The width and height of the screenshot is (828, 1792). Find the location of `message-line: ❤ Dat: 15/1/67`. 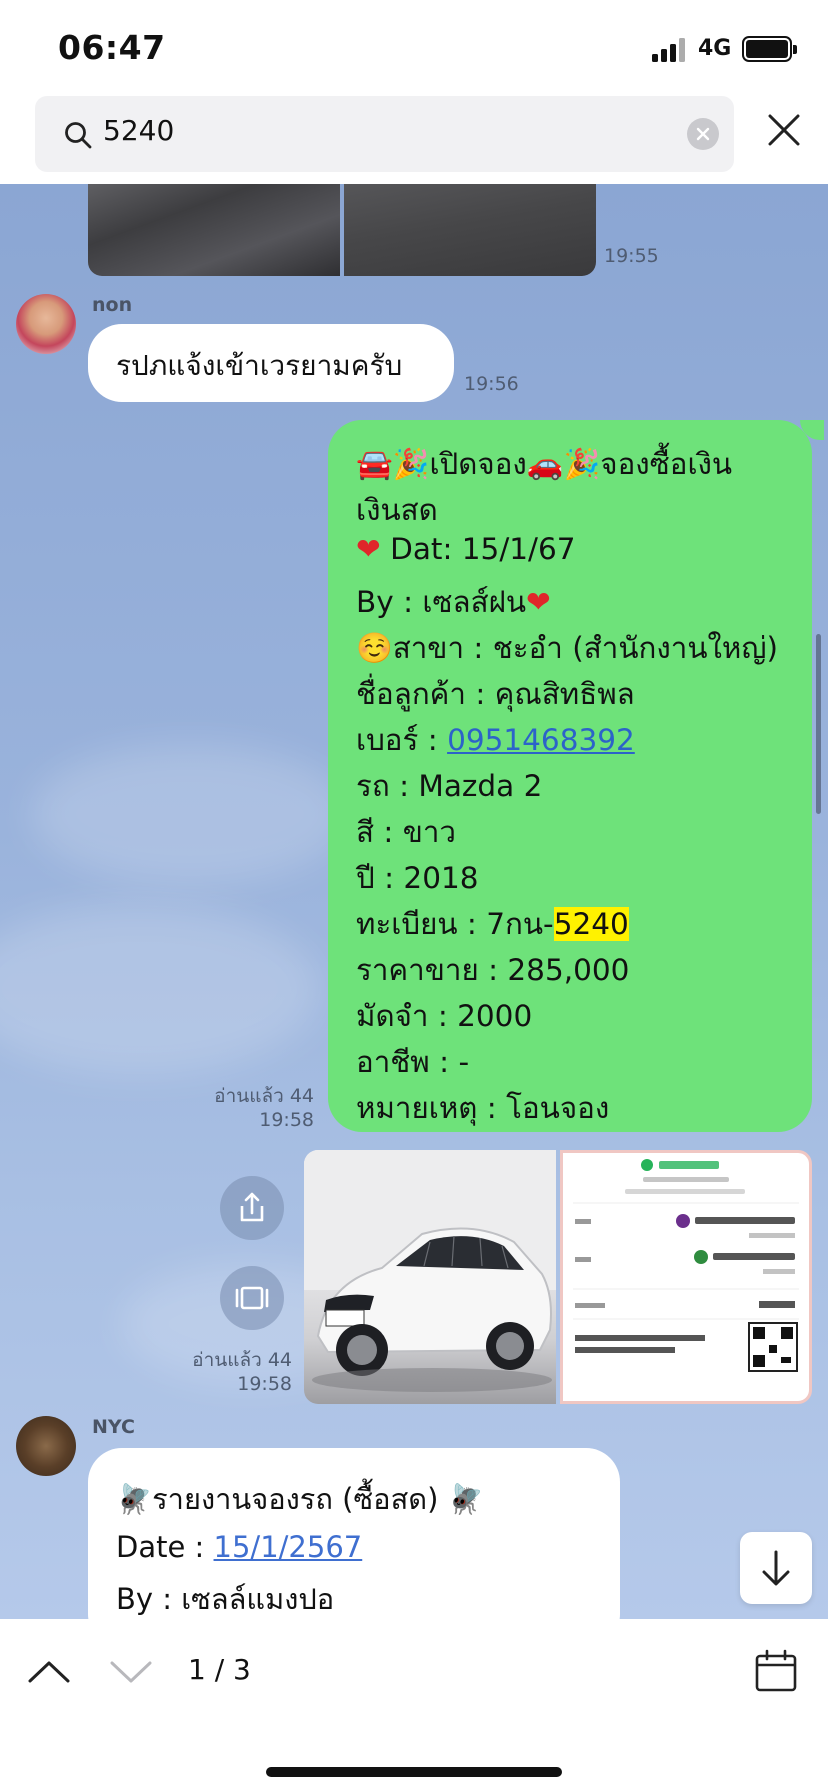

message-line: ❤ Dat: 15/1/67 is located at coordinates (466, 549).